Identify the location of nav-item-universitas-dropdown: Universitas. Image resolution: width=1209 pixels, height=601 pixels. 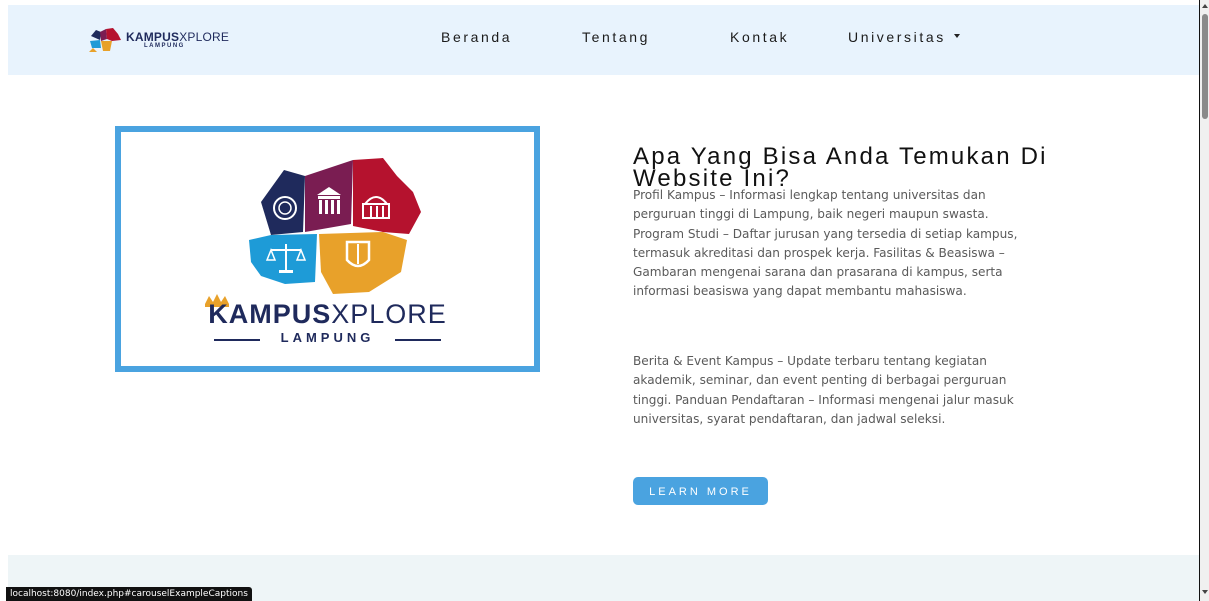
(904, 37).